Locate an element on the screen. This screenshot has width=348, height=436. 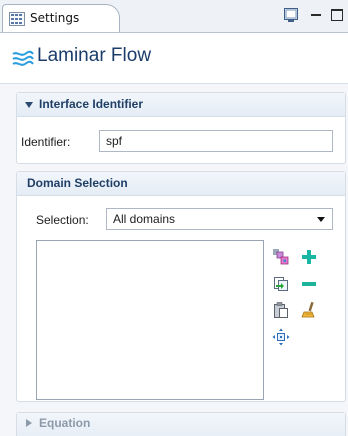
selection-value: All domains is located at coordinates (144, 219).